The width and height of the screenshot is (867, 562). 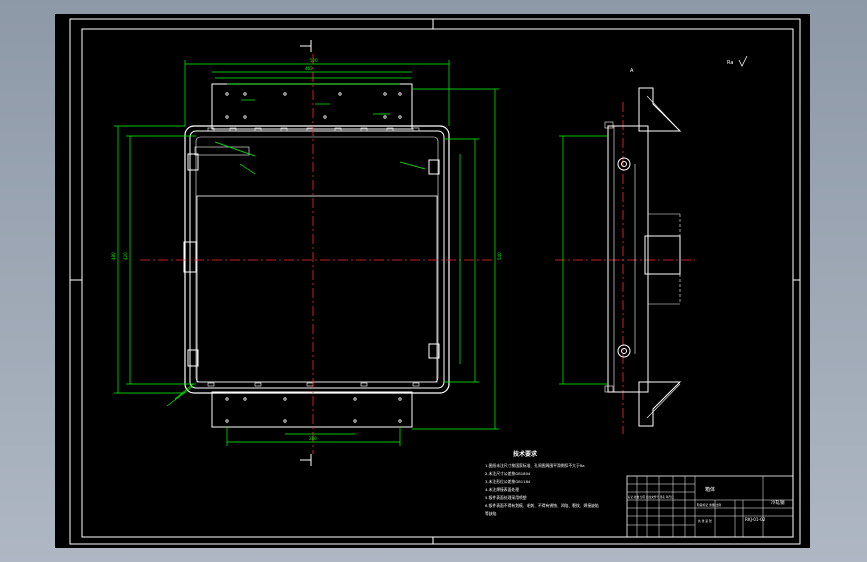 What do you see at coordinates (632, 71) in the screenshot?
I see `view-label: A` at bounding box center [632, 71].